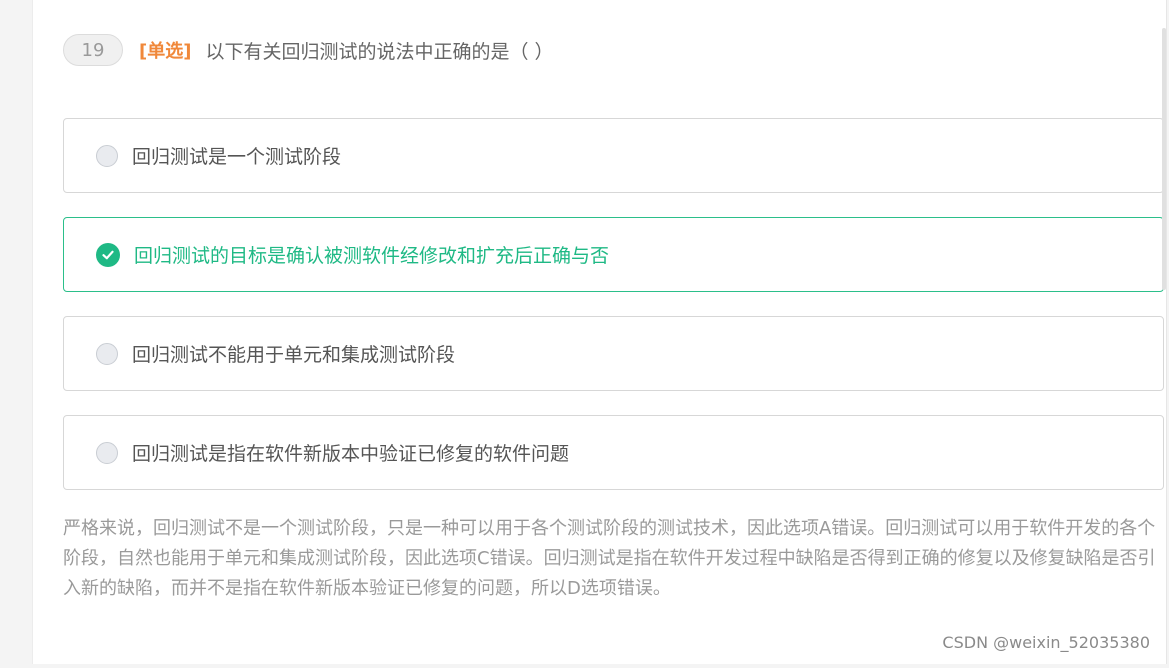 This screenshot has height=668, width=1169. I want to click on question-type-label: [单选], so click(165, 51).